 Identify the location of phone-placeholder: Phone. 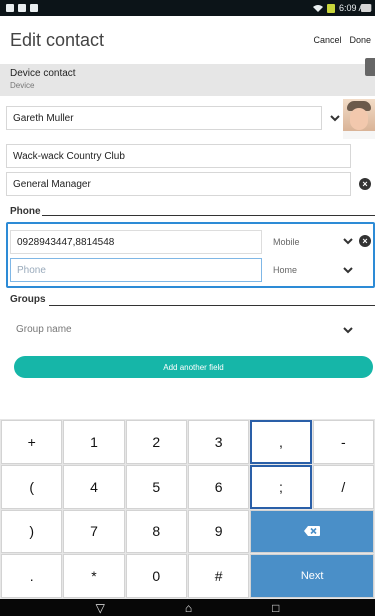
(31, 270).